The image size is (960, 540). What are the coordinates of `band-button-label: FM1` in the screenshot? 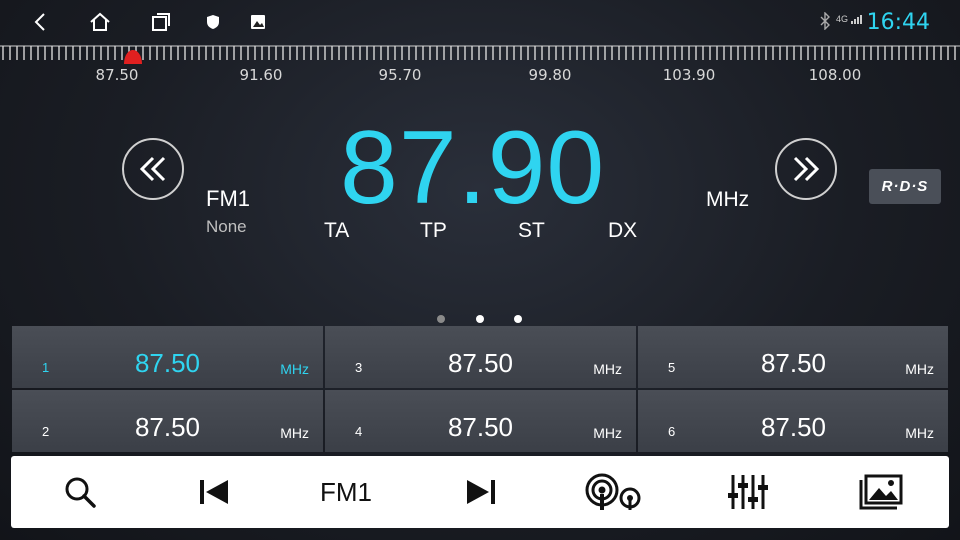 It's located at (346, 491).